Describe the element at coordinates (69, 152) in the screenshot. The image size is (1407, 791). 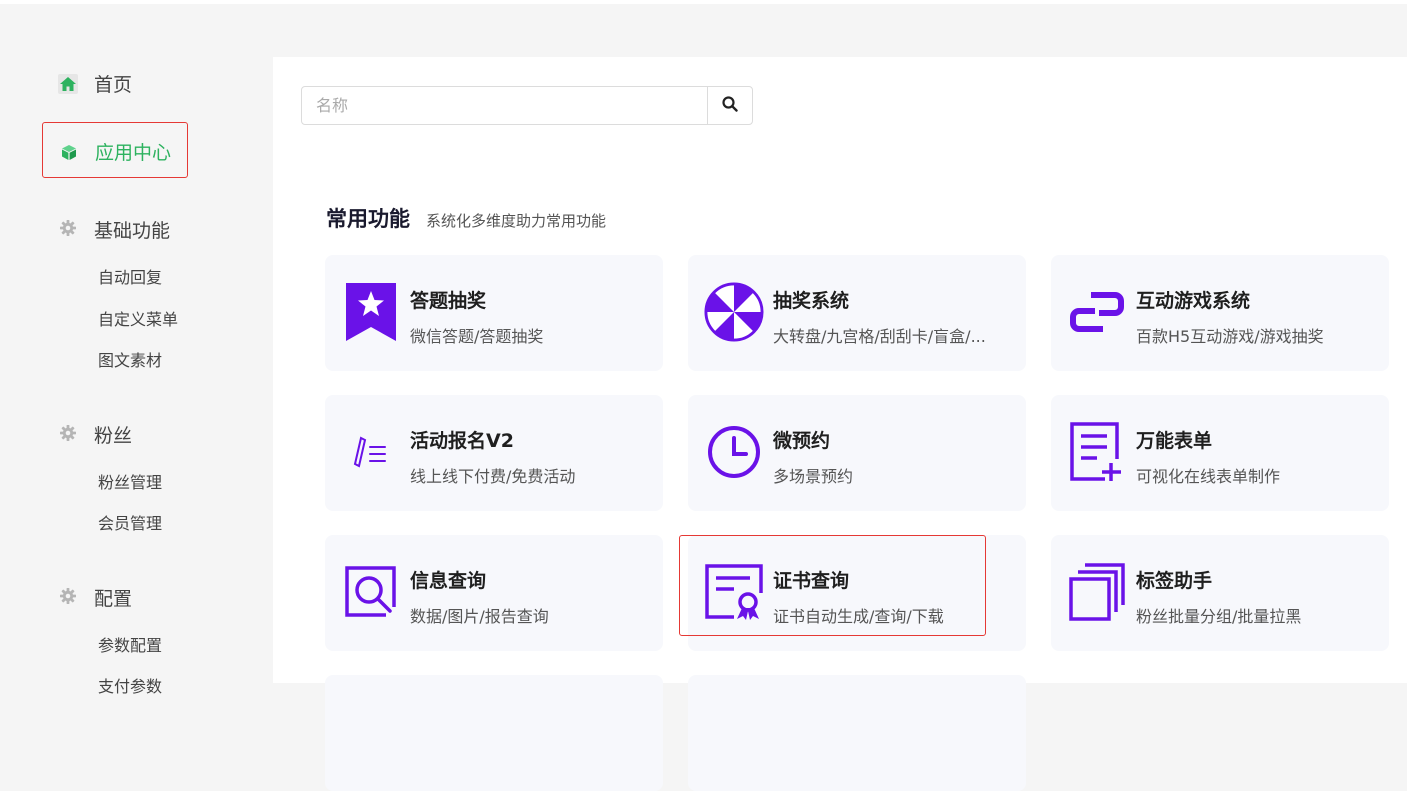
I see `cube-icon` at that location.